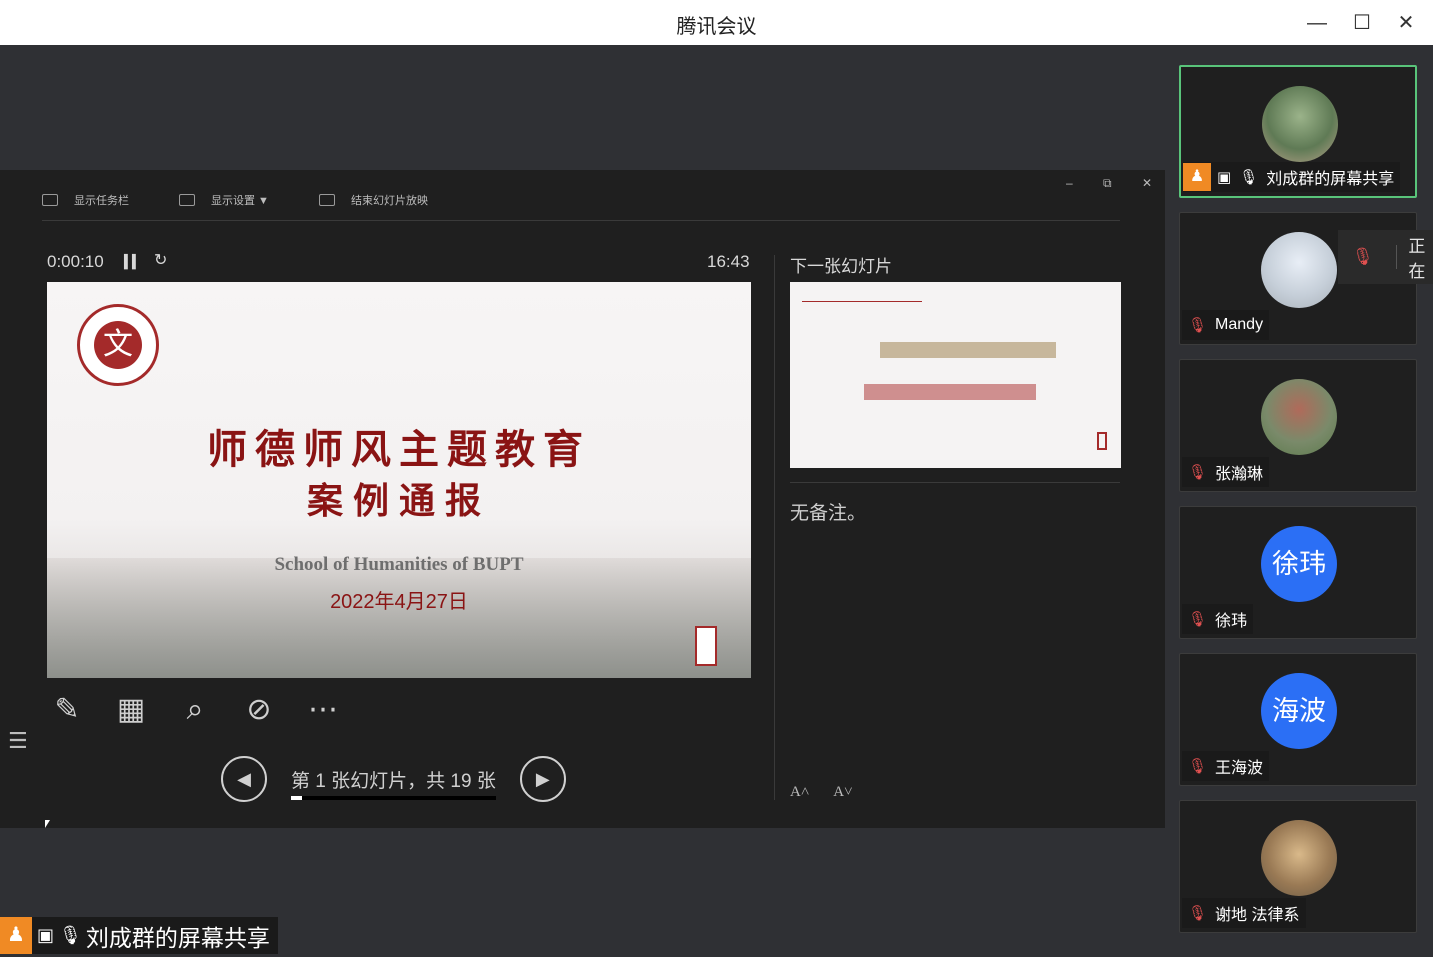 The image size is (1433, 957). Describe the element at coordinates (18, 741) in the screenshot. I see `list-icon: ☰` at that location.